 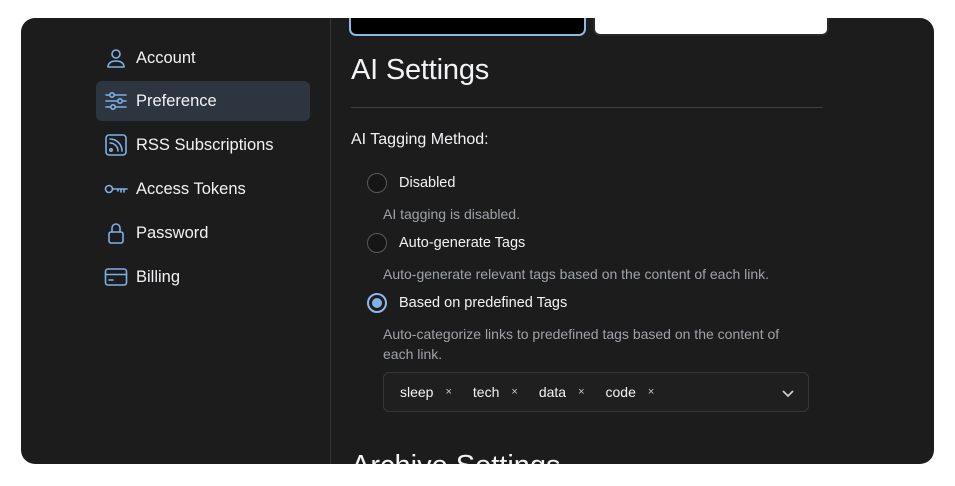 I want to click on radio-option-disabled: Disabled, so click(x=411, y=183).